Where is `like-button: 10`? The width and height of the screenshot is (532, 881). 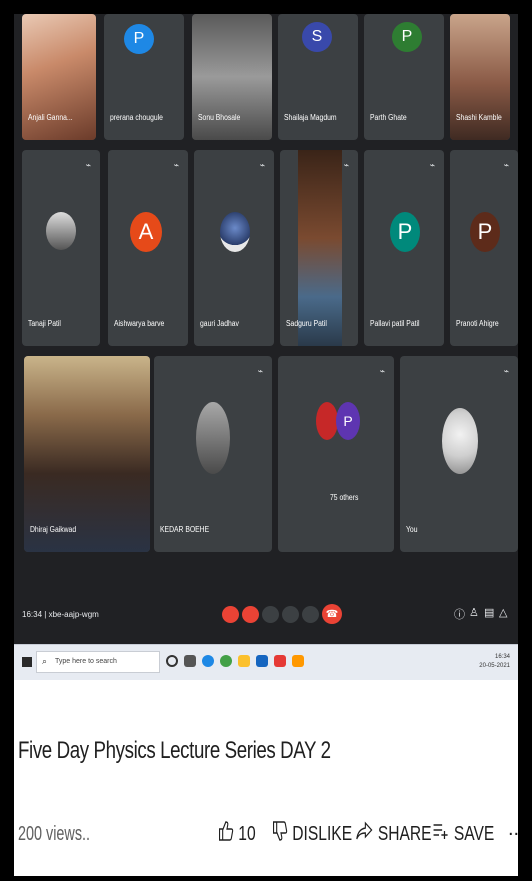 like-button: 10 is located at coordinates (237, 834).